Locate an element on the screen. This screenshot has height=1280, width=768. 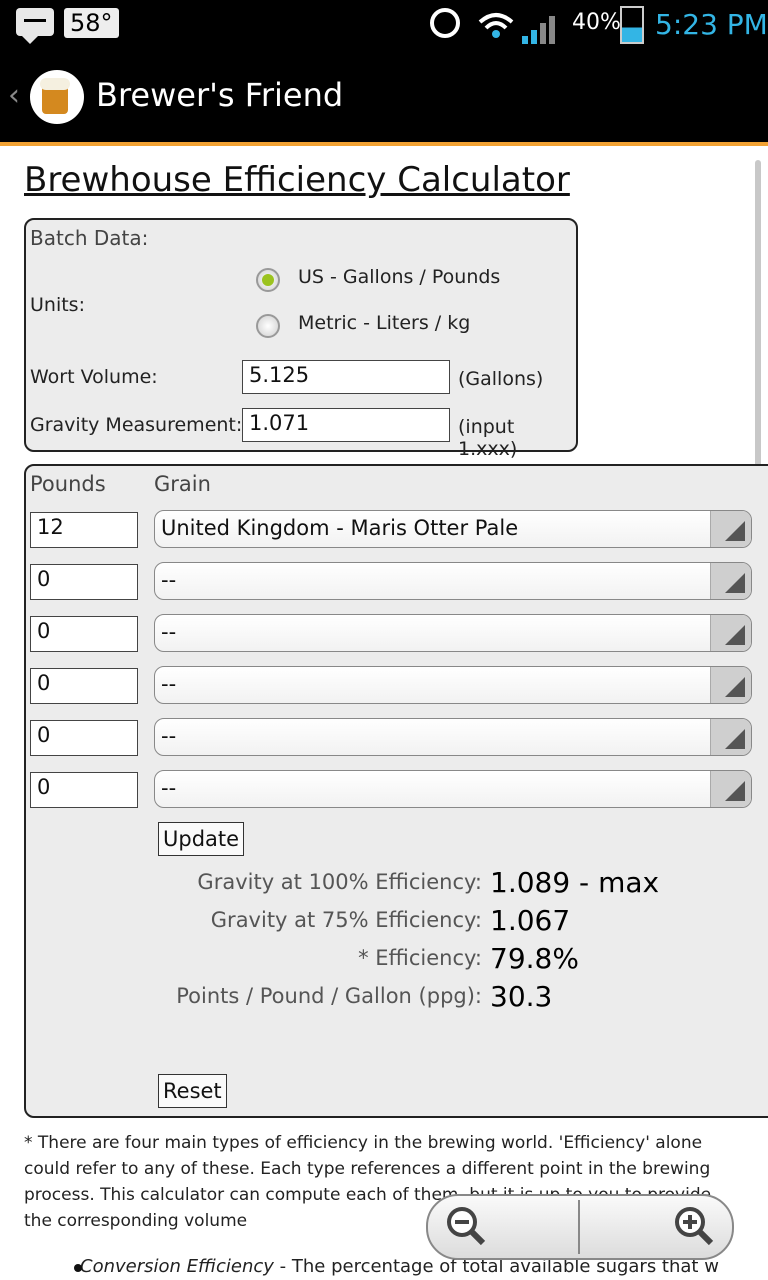
pounds-input-4: 0 is located at coordinates (84, 686).